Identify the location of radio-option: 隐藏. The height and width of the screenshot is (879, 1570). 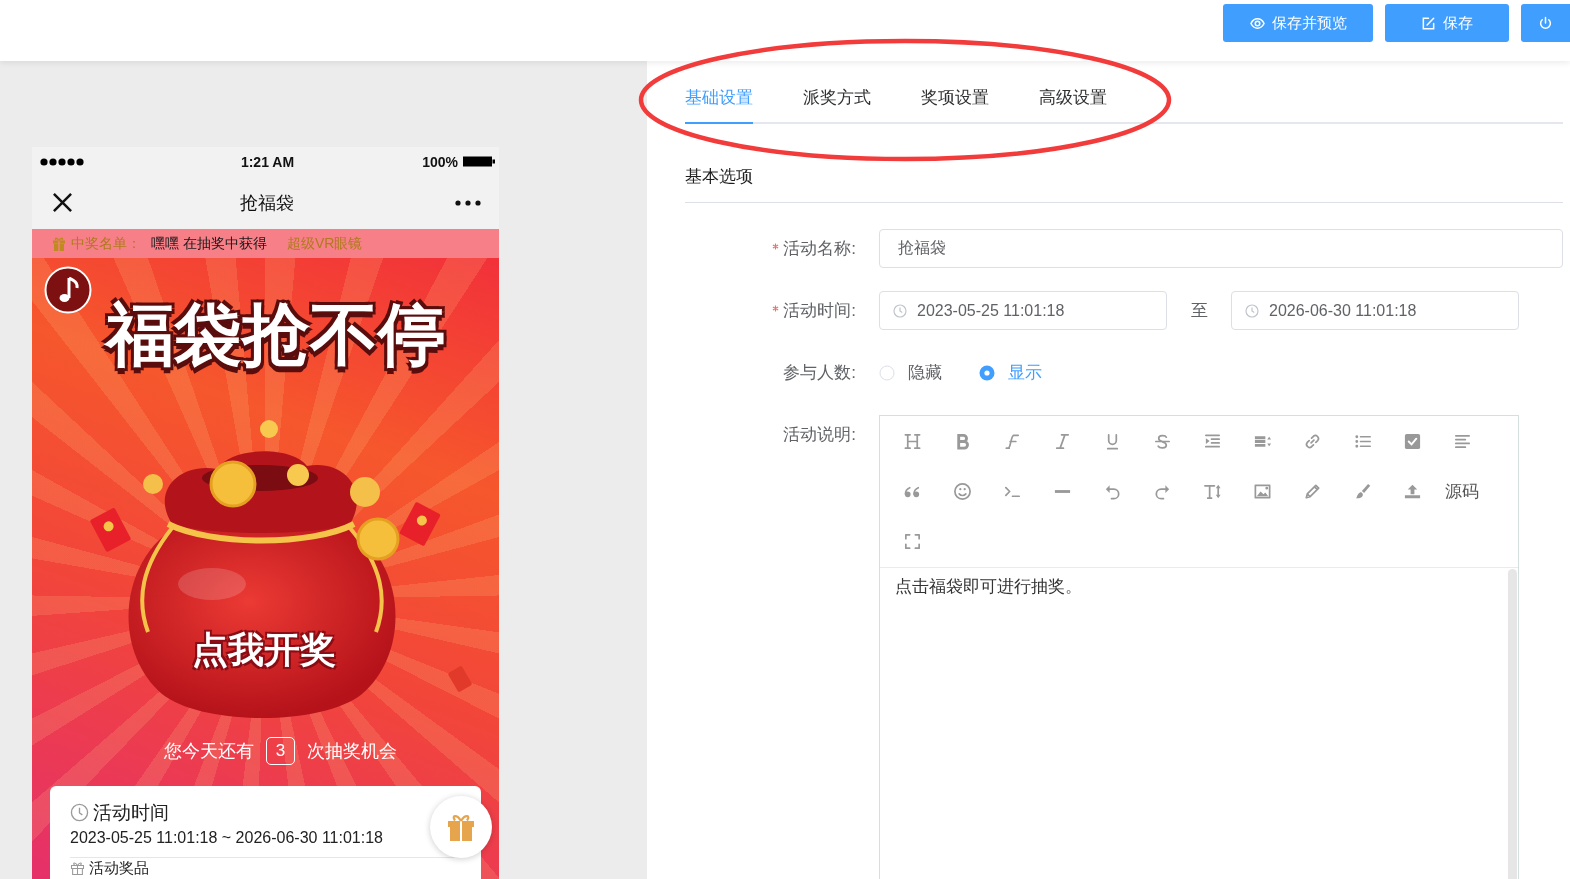
(910, 372).